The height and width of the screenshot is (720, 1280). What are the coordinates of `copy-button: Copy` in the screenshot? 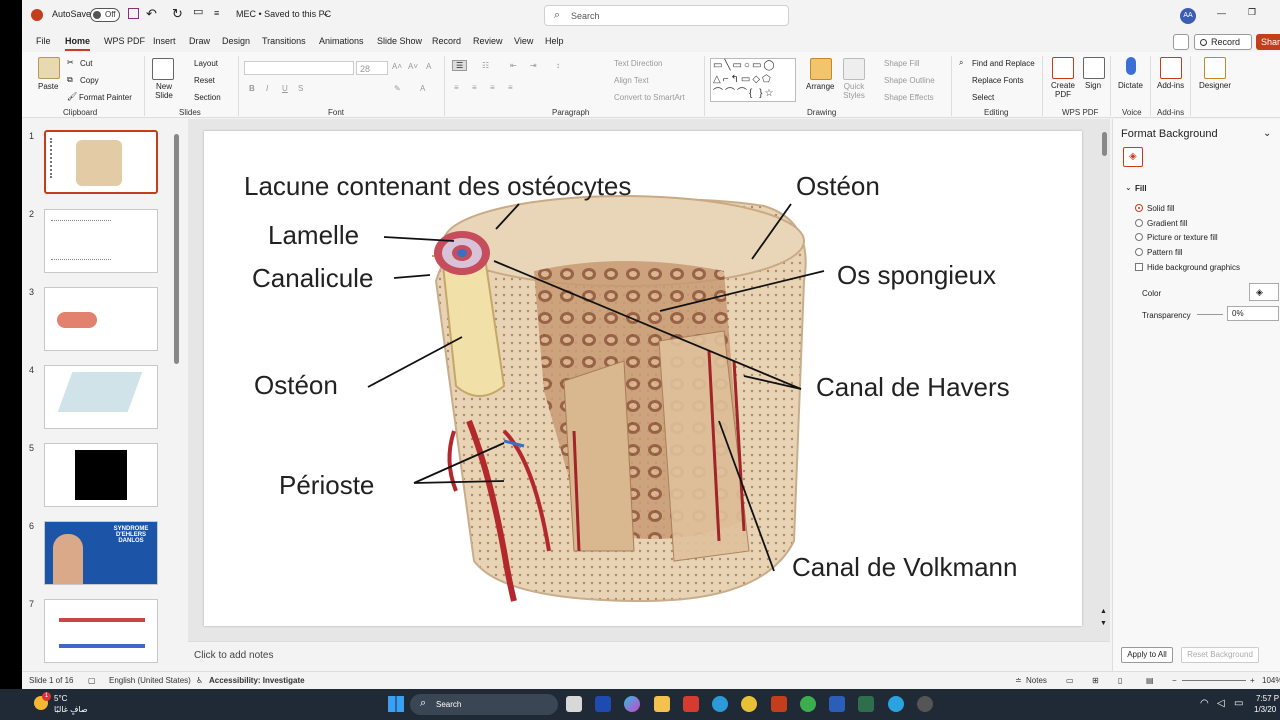 It's located at (89, 80).